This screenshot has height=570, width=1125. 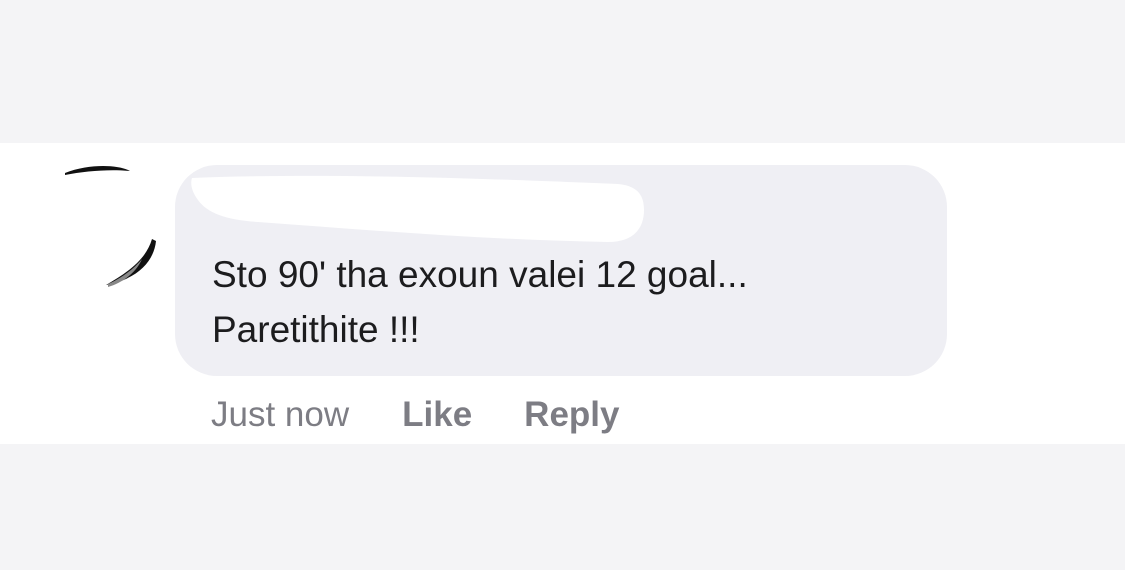 What do you see at coordinates (280, 414) in the screenshot?
I see `comment-timestamp: Just now` at bounding box center [280, 414].